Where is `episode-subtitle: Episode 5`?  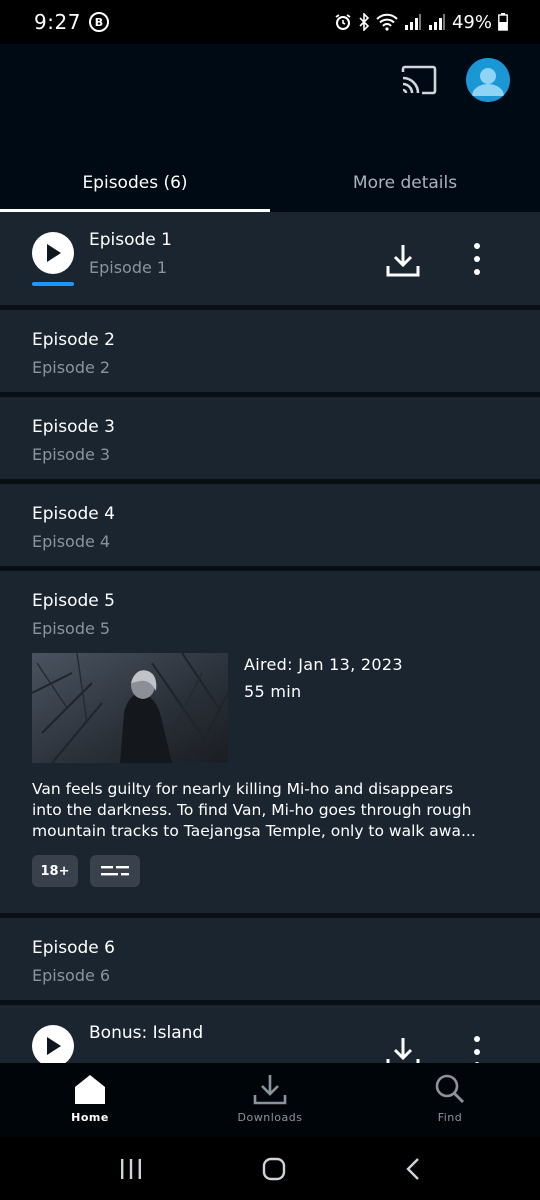 episode-subtitle: Episode 5 is located at coordinates (71, 628).